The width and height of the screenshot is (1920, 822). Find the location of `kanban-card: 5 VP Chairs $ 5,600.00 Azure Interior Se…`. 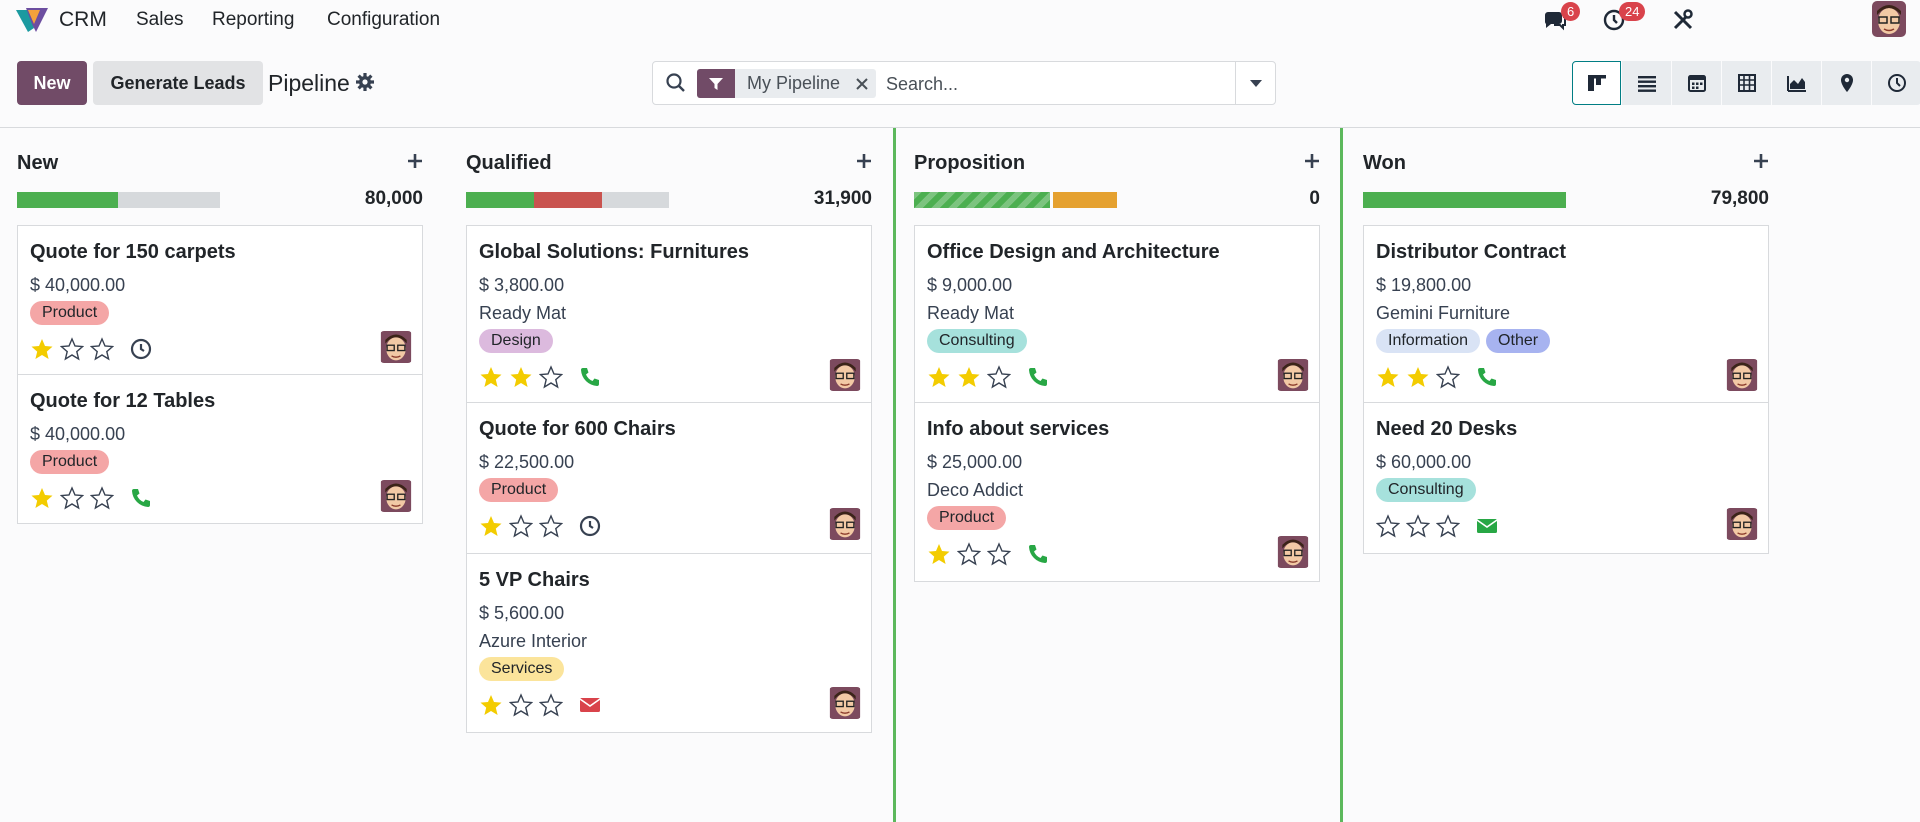

kanban-card: 5 VP Chairs $ 5,600.00 Azure Interior Se… is located at coordinates (669, 643).